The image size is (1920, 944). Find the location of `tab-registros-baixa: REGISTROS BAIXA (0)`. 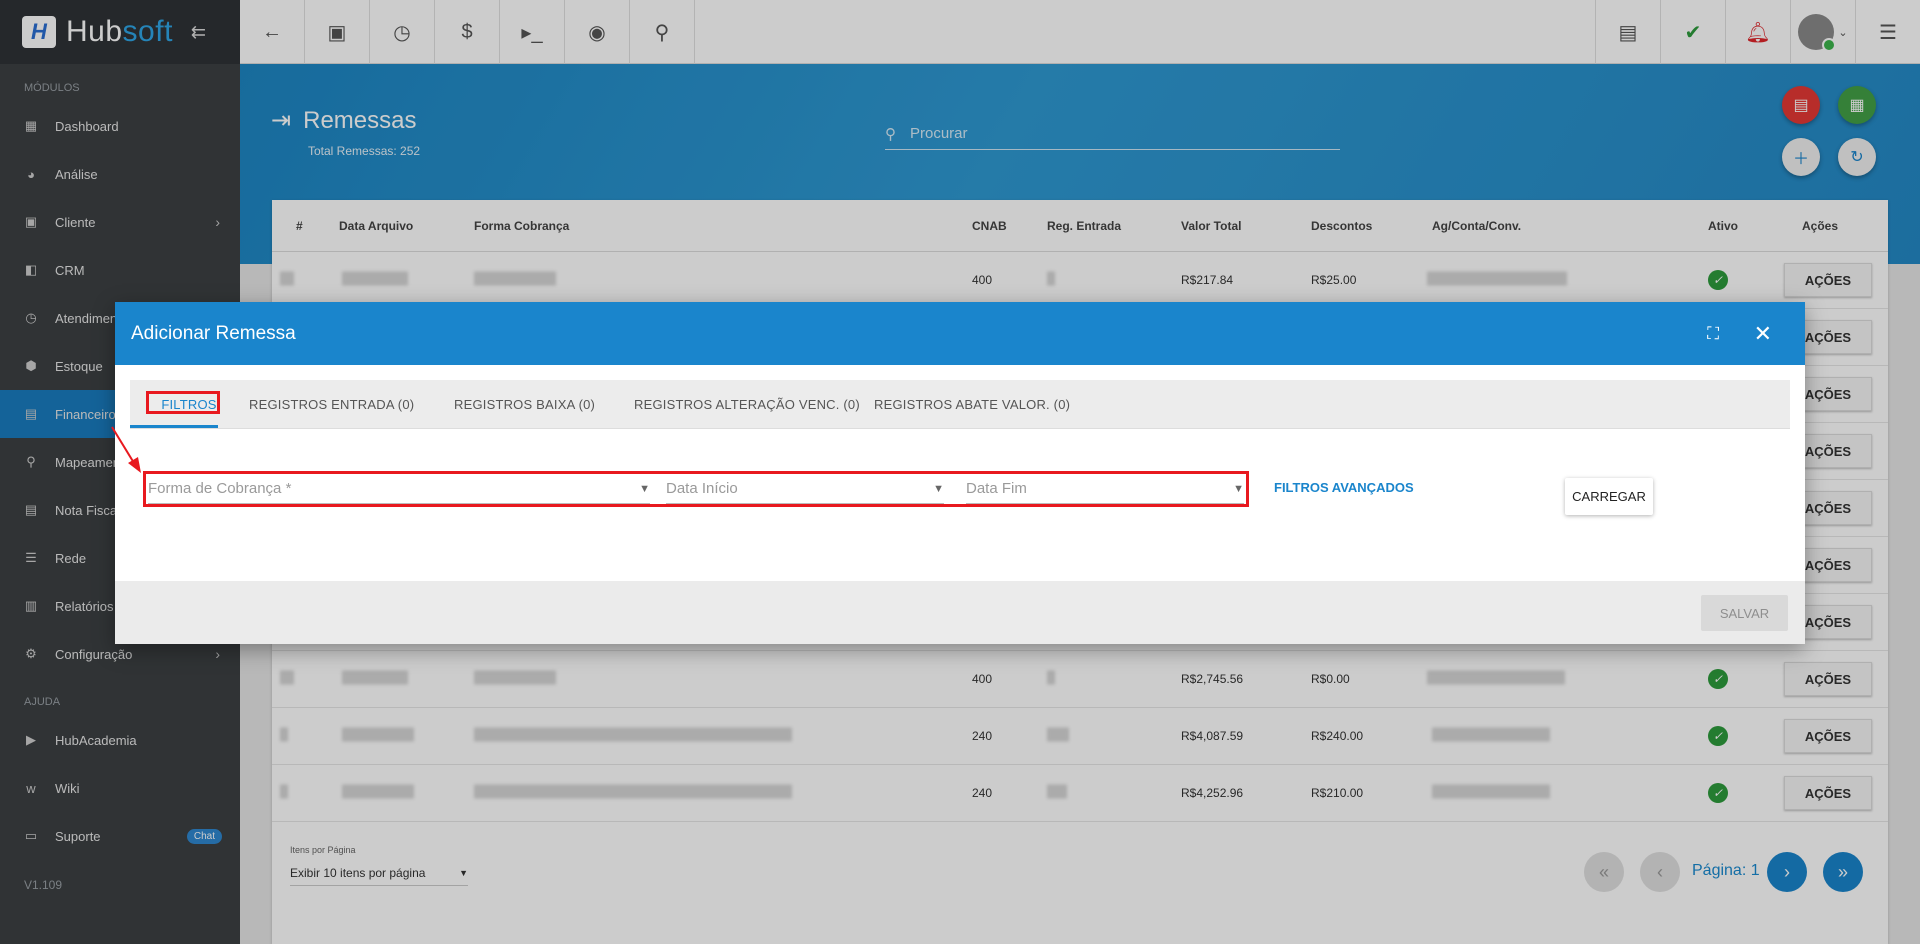

tab-registros-baixa: REGISTROS BAIXA (0) is located at coordinates (524, 404).